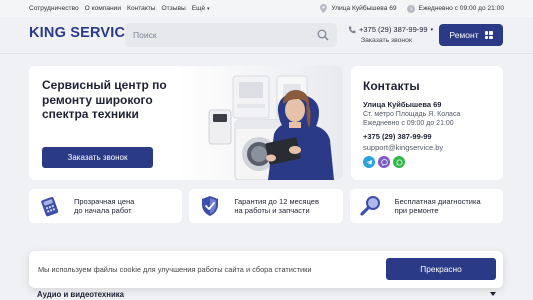 Image resolution: width=533 pixels, height=300 pixels. What do you see at coordinates (441, 269) in the screenshot?
I see `cookie-accept-button: Прекрасно` at bounding box center [441, 269].